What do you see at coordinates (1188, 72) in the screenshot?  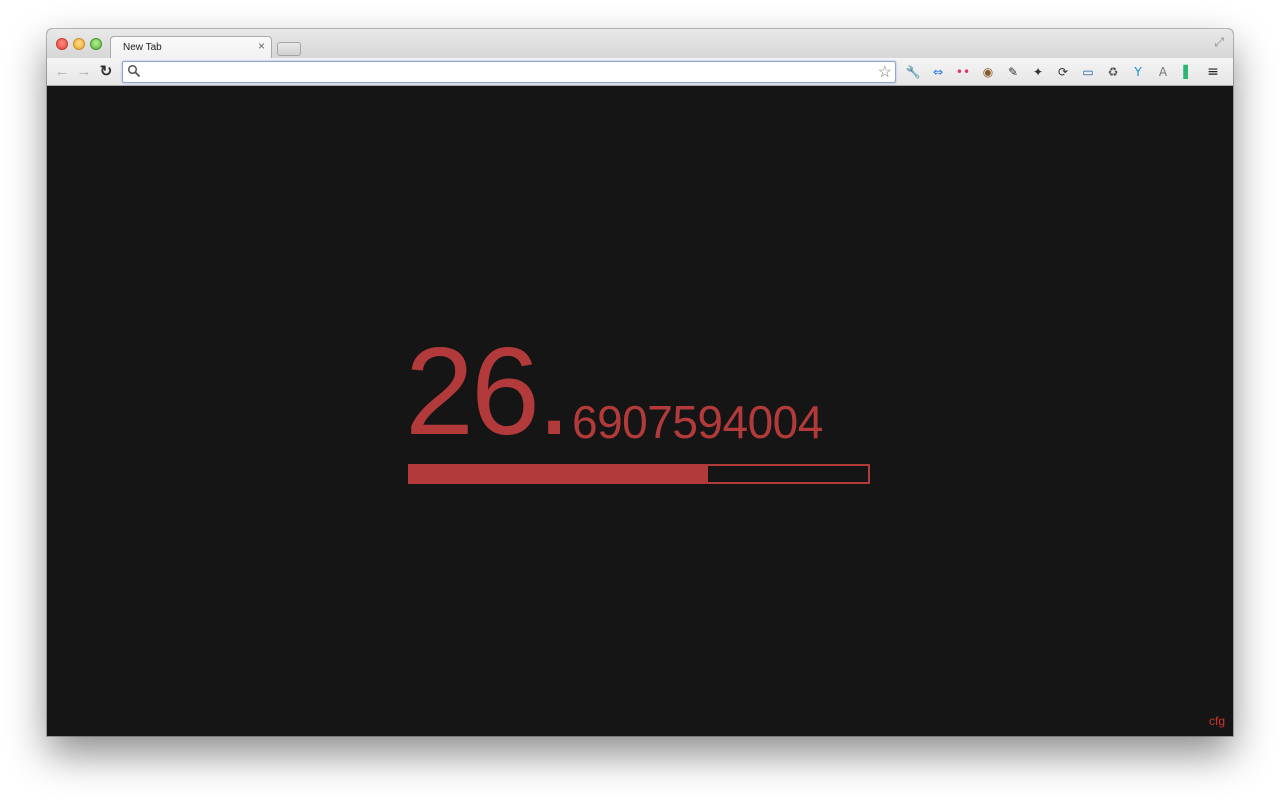 I see `pushbullet-icon: ▌` at bounding box center [1188, 72].